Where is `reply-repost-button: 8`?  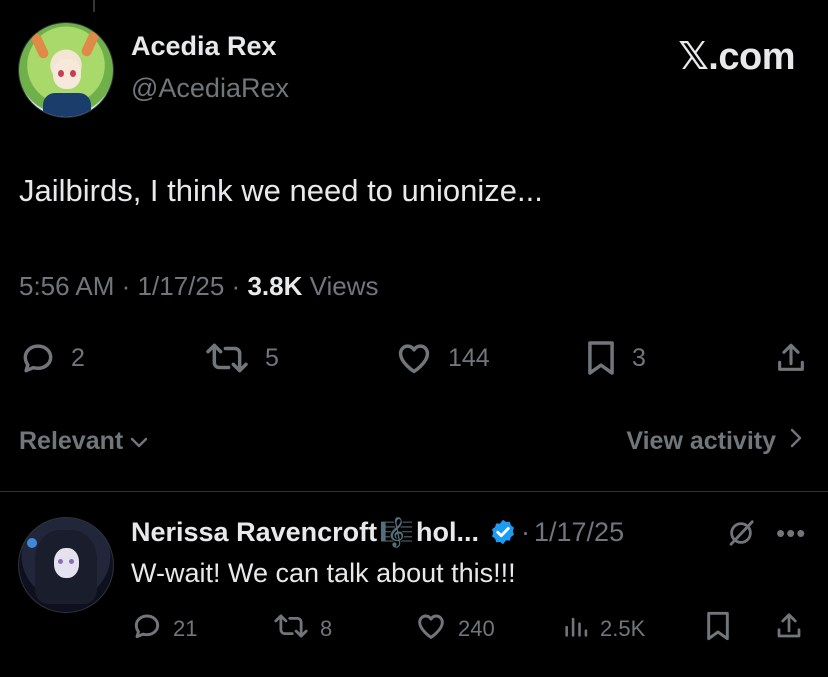
reply-repost-button: 8 is located at coordinates (302, 629).